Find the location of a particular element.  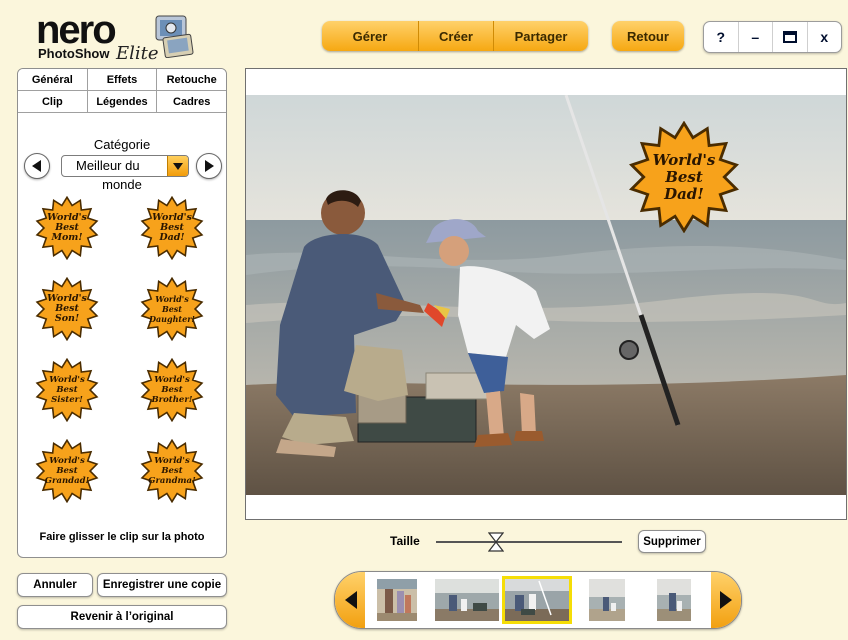

clip-best-grandad: World's Best Grandad! is located at coordinates (67, 471).